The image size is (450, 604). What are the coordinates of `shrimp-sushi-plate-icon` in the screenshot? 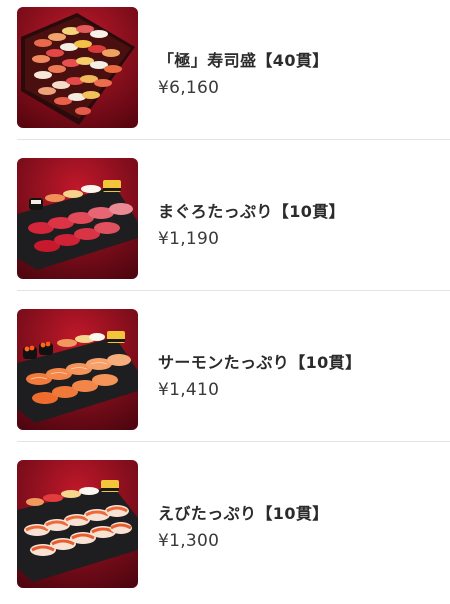 It's located at (77, 524).